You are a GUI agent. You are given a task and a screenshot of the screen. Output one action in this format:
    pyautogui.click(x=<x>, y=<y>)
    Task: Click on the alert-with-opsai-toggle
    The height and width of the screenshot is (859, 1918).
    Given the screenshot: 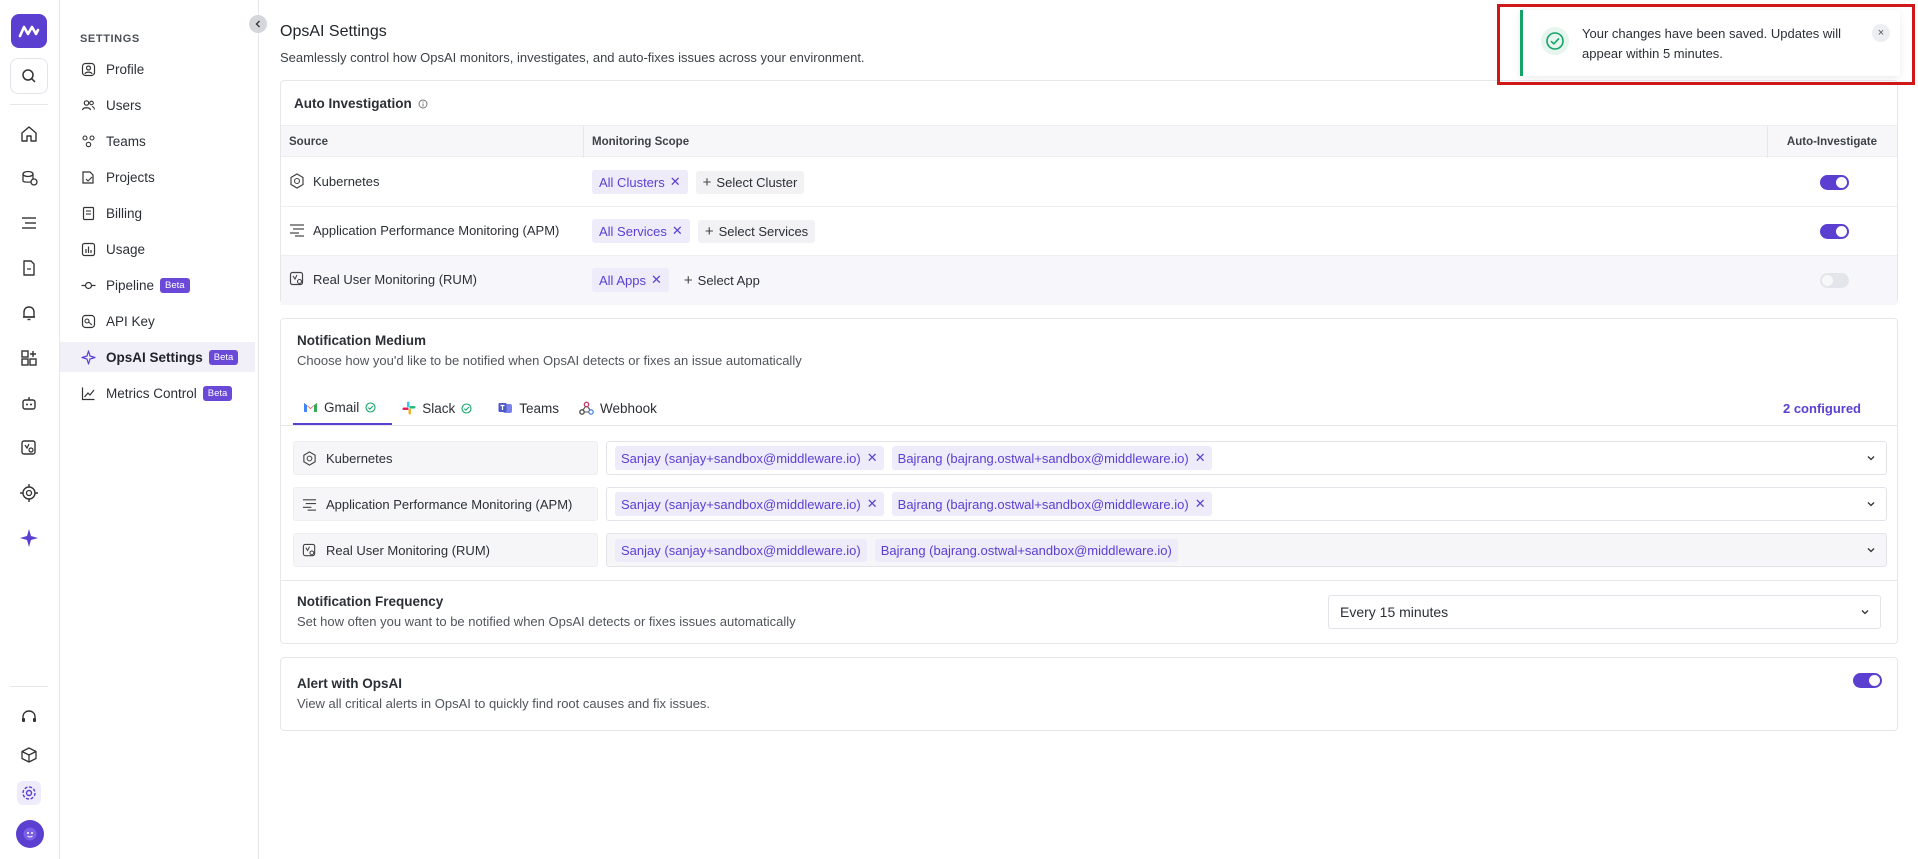 What is the action you would take?
    pyautogui.click(x=1867, y=680)
    